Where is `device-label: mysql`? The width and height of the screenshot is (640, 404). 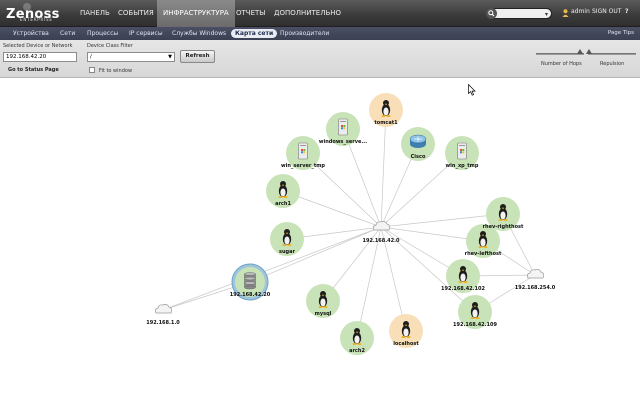
device-label: mysql is located at coordinates (323, 314).